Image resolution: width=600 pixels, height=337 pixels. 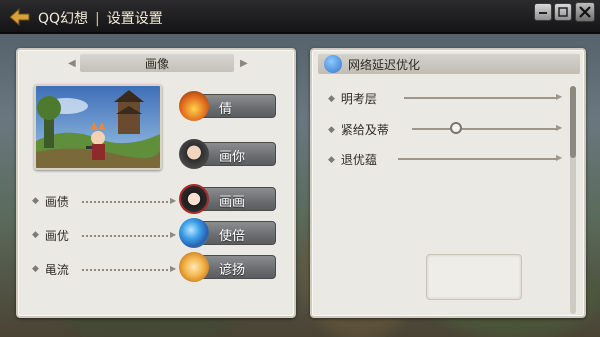 I want to click on close-icon, so click(x=585, y=12).